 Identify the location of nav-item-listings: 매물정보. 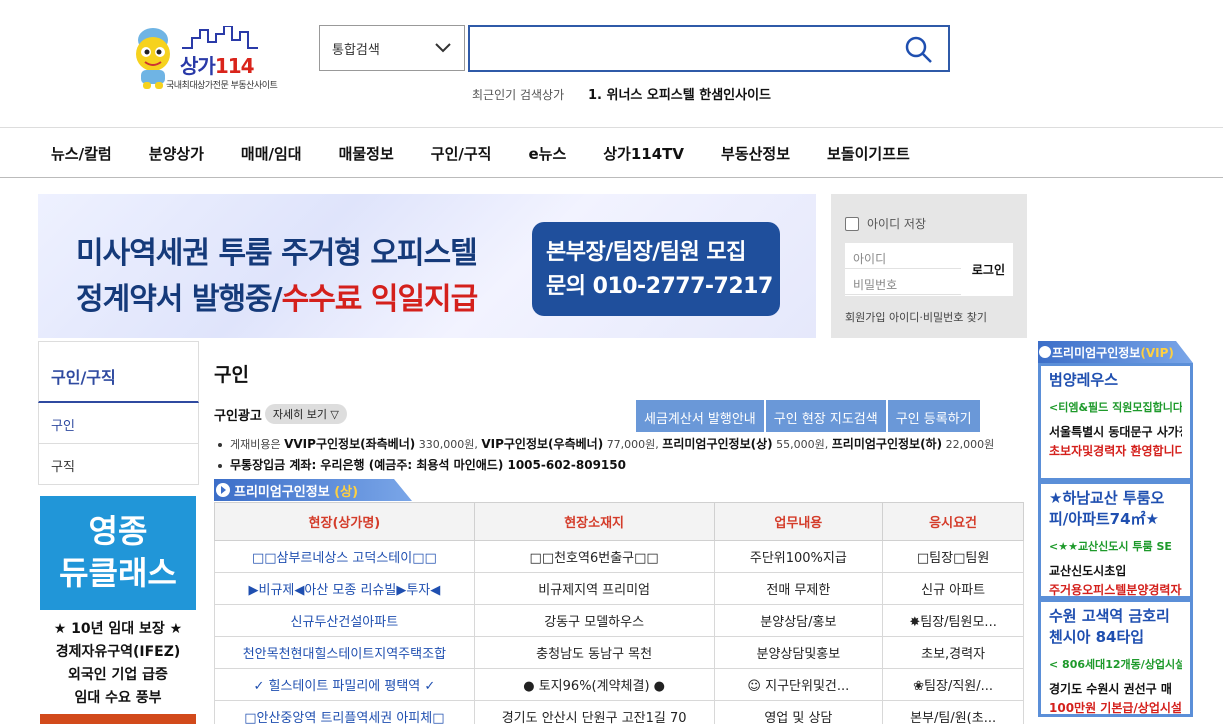
(366, 153).